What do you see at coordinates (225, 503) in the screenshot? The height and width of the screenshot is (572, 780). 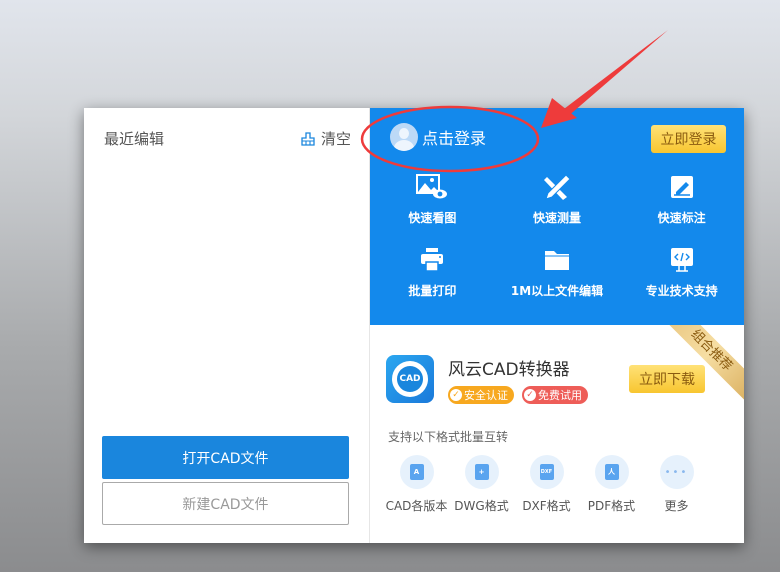 I see `new-cad-file-button: 新建CAD文件` at bounding box center [225, 503].